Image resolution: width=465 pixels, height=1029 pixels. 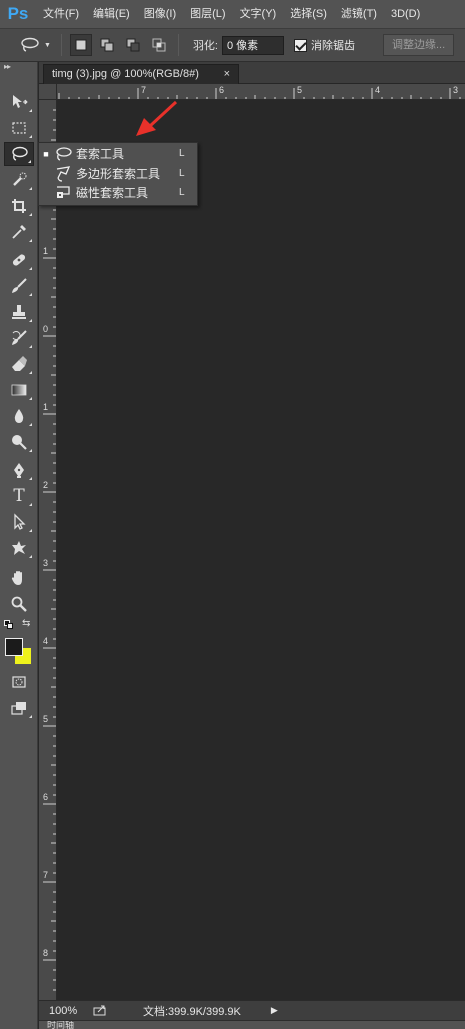 I want to click on dodge-icon, so click(x=19, y=442).